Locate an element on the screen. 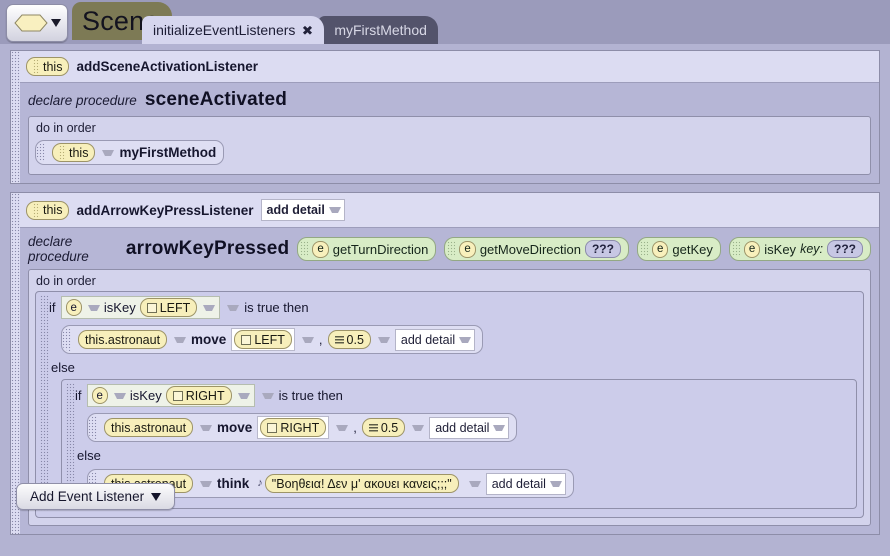 The height and width of the screenshot is (556, 890). method-name: think is located at coordinates (233, 483).